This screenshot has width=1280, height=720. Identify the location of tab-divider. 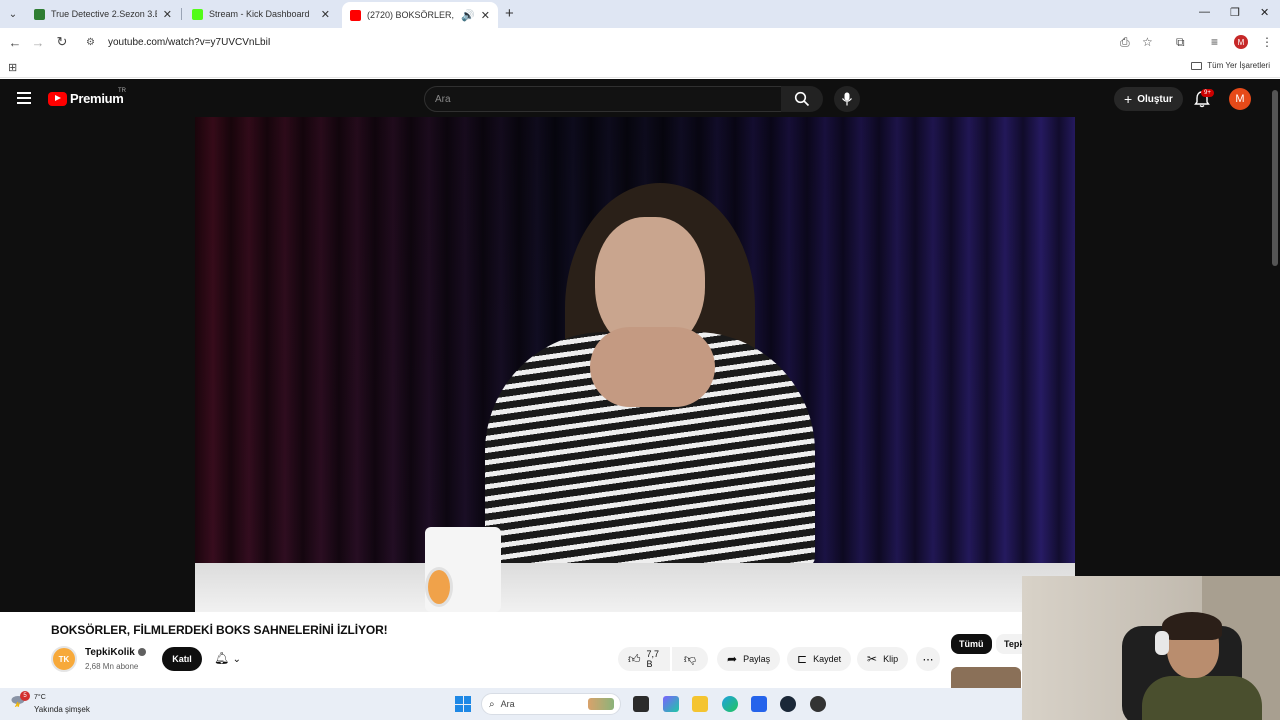
(181, 14).